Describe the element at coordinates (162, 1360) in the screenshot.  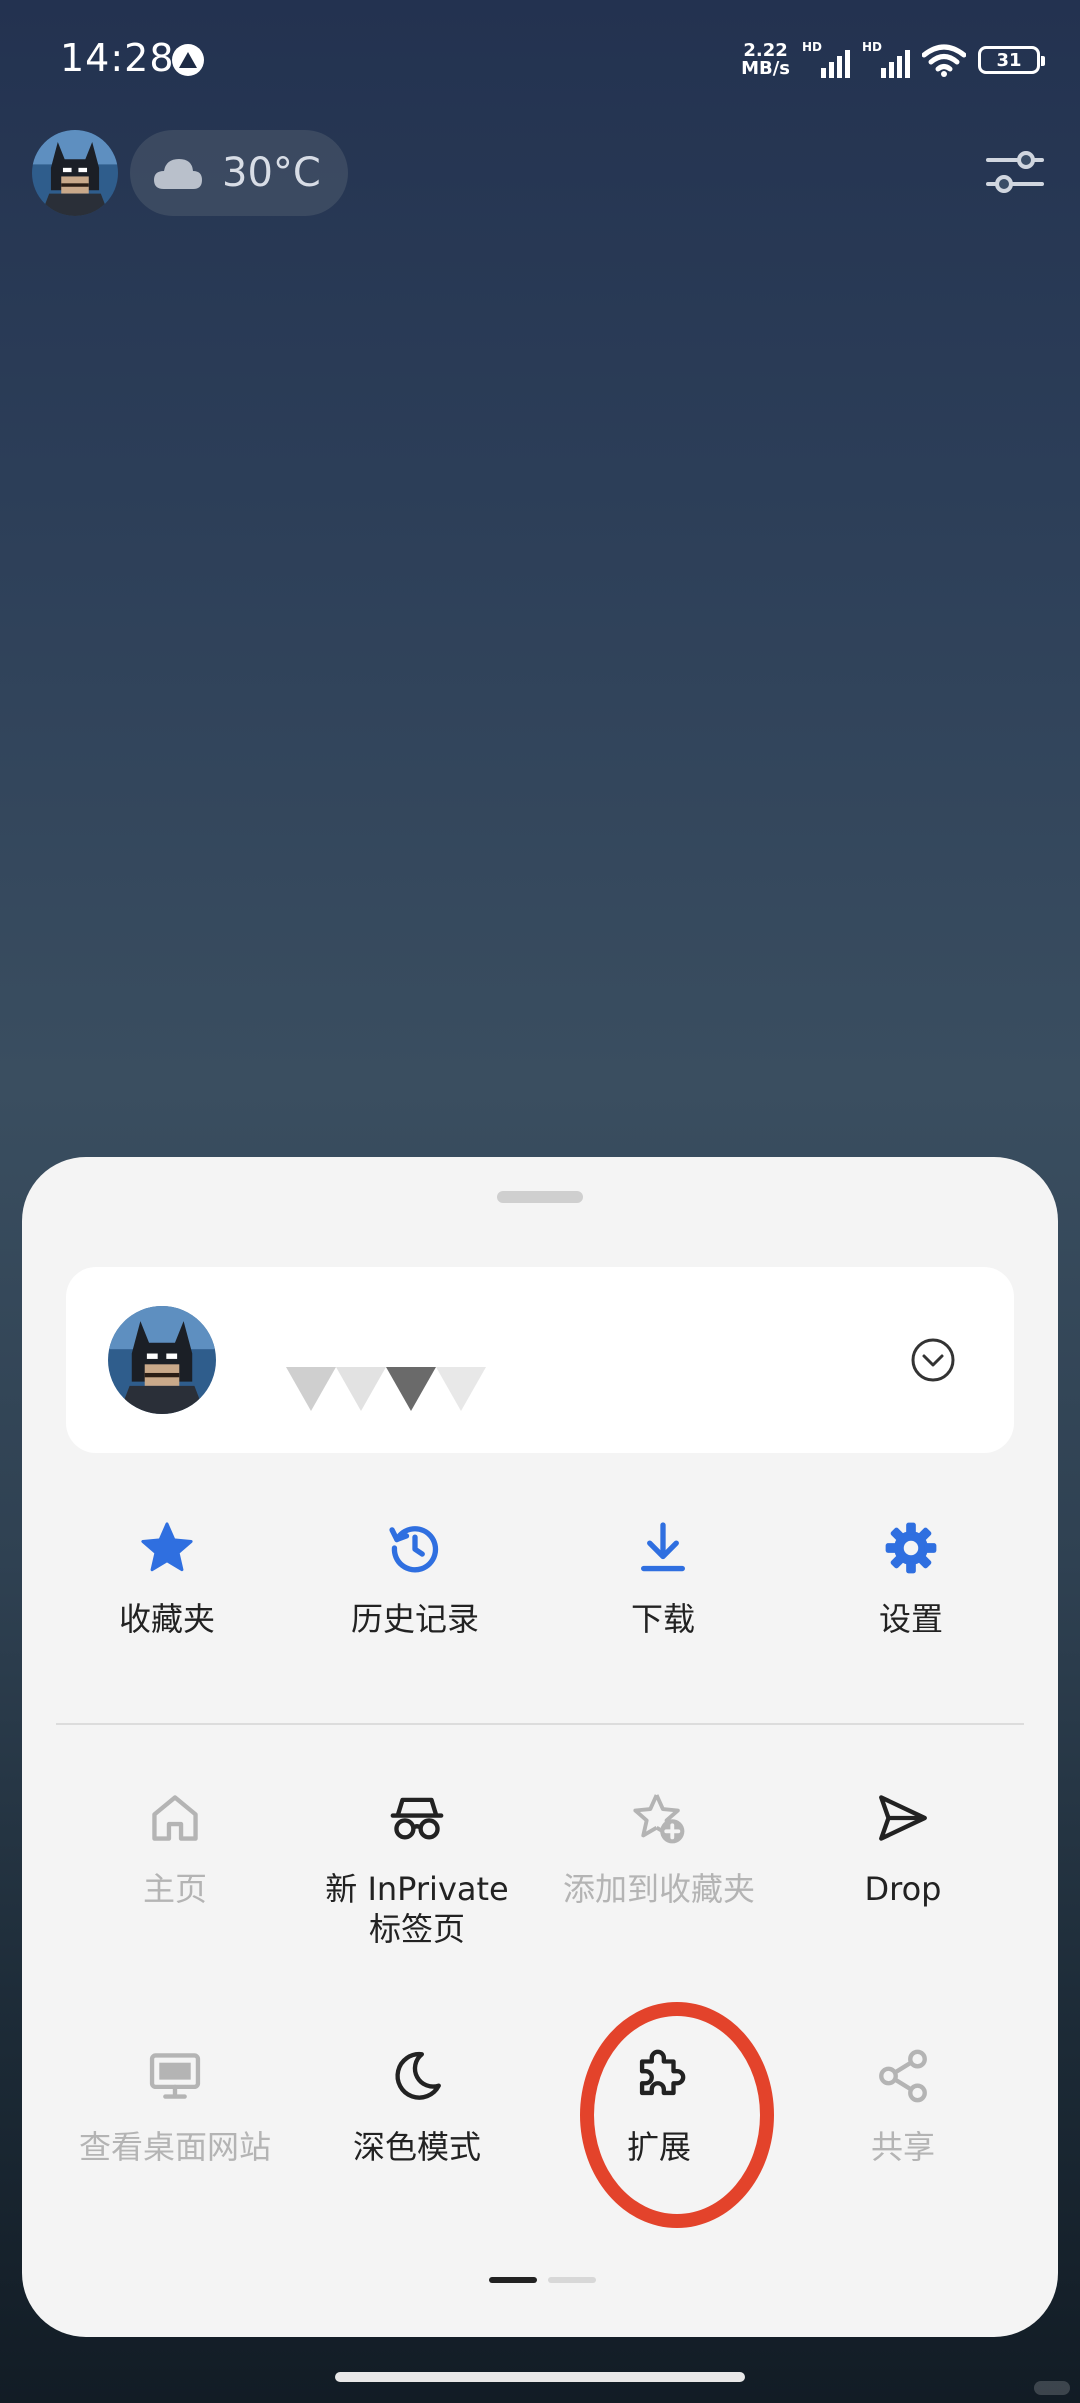
I see `account-avatar` at that location.